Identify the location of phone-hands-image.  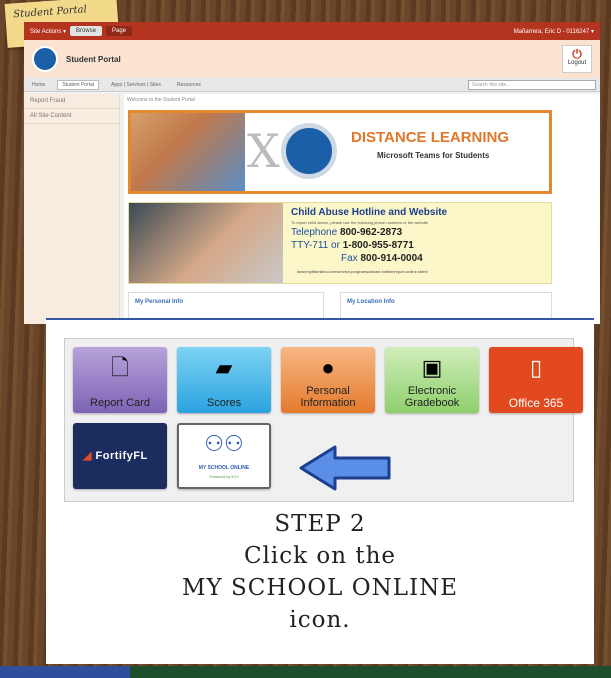
(206, 243).